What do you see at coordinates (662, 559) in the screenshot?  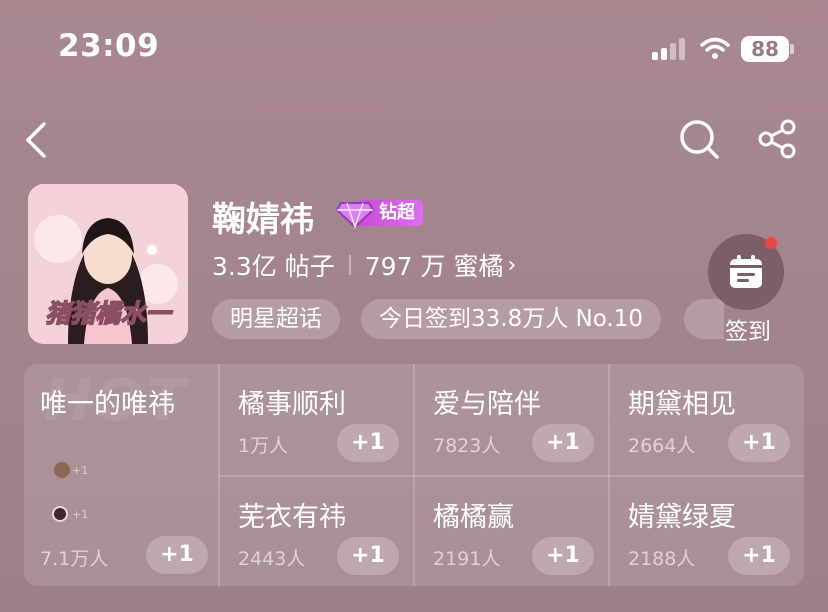 I see `group-count: 2188人` at bounding box center [662, 559].